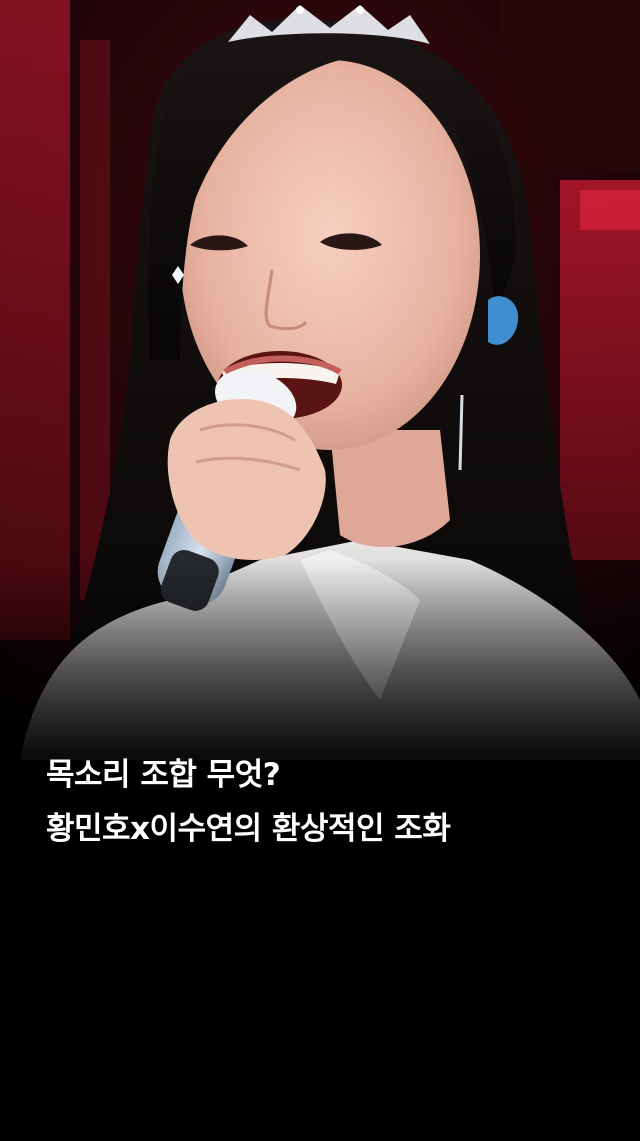 The image size is (640, 1141). What do you see at coordinates (163, 775) in the screenshot?
I see `caption-line-1: 목소리 조합 무엇?` at bounding box center [163, 775].